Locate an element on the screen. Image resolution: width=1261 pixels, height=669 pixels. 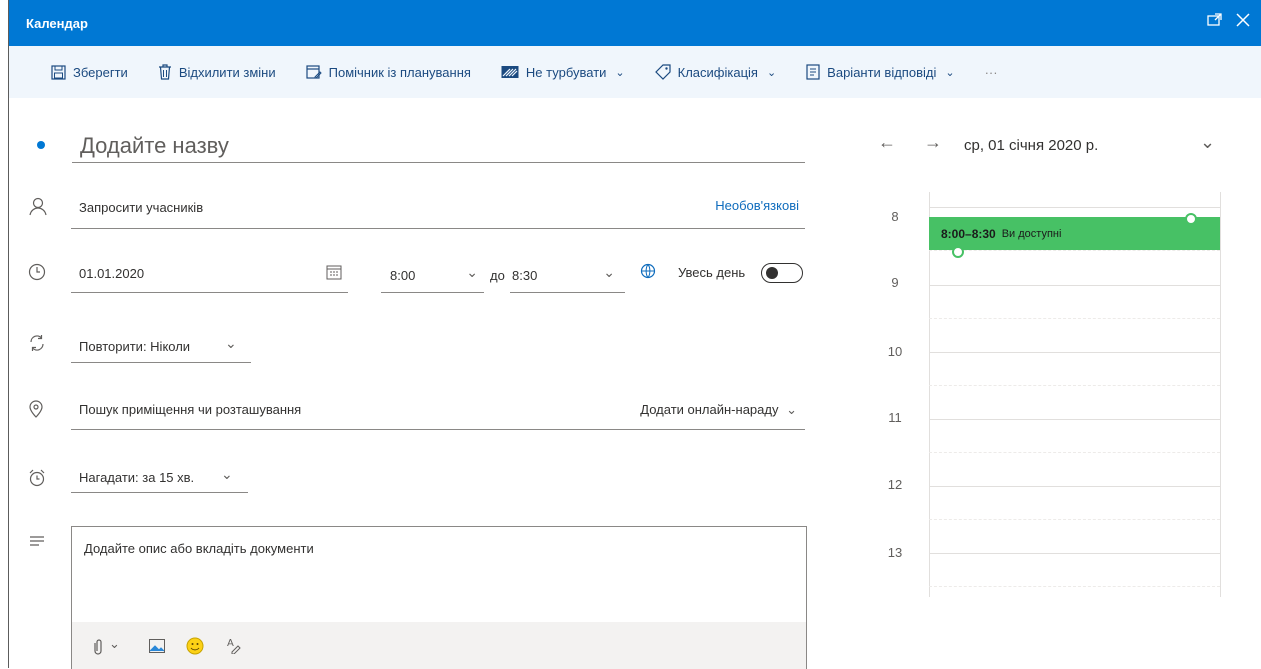
discard-button: Відхилити зміни is located at coordinates (217, 72).